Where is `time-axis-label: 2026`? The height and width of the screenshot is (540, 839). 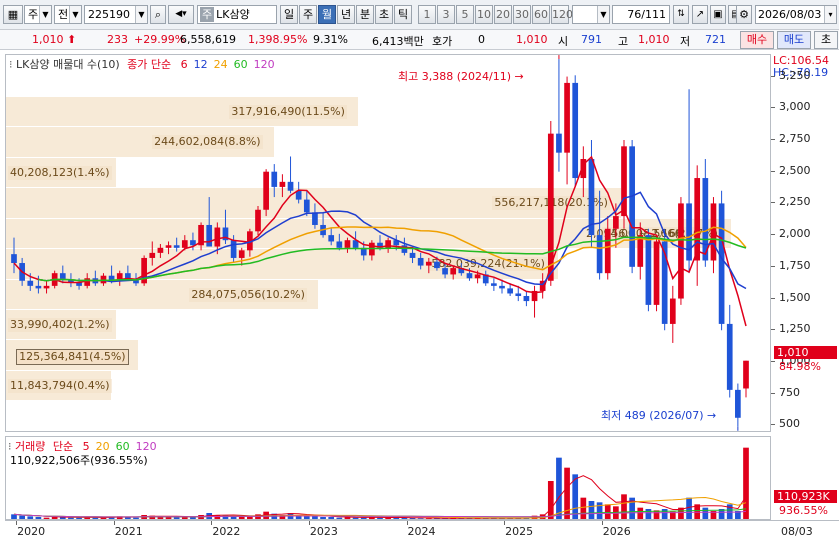 time-axis-label: 2026 is located at coordinates (616, 531).